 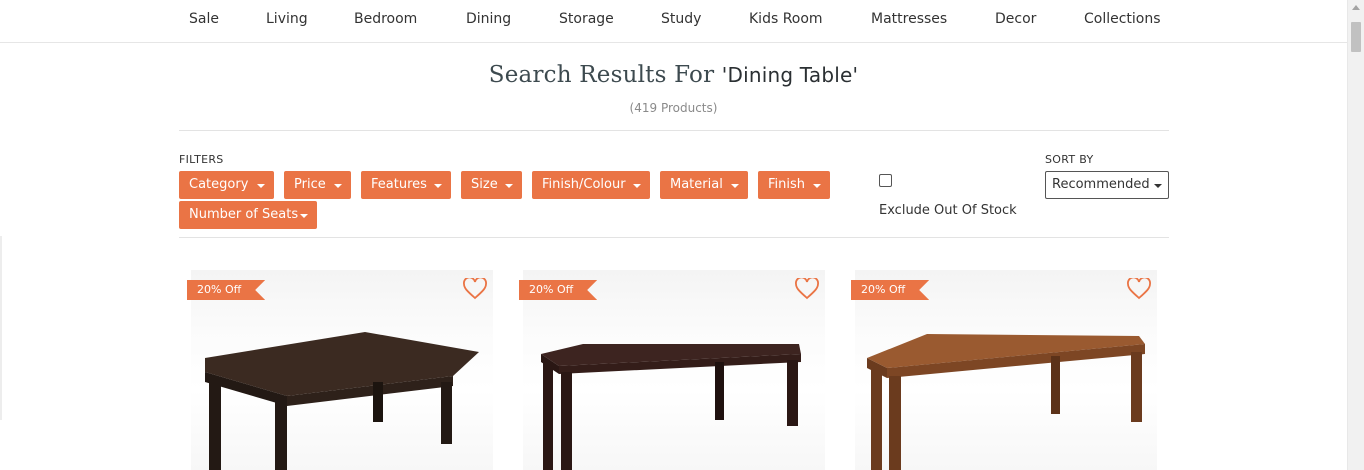 I want to click on filter-category-button: Category, so click(x=226, y=185).